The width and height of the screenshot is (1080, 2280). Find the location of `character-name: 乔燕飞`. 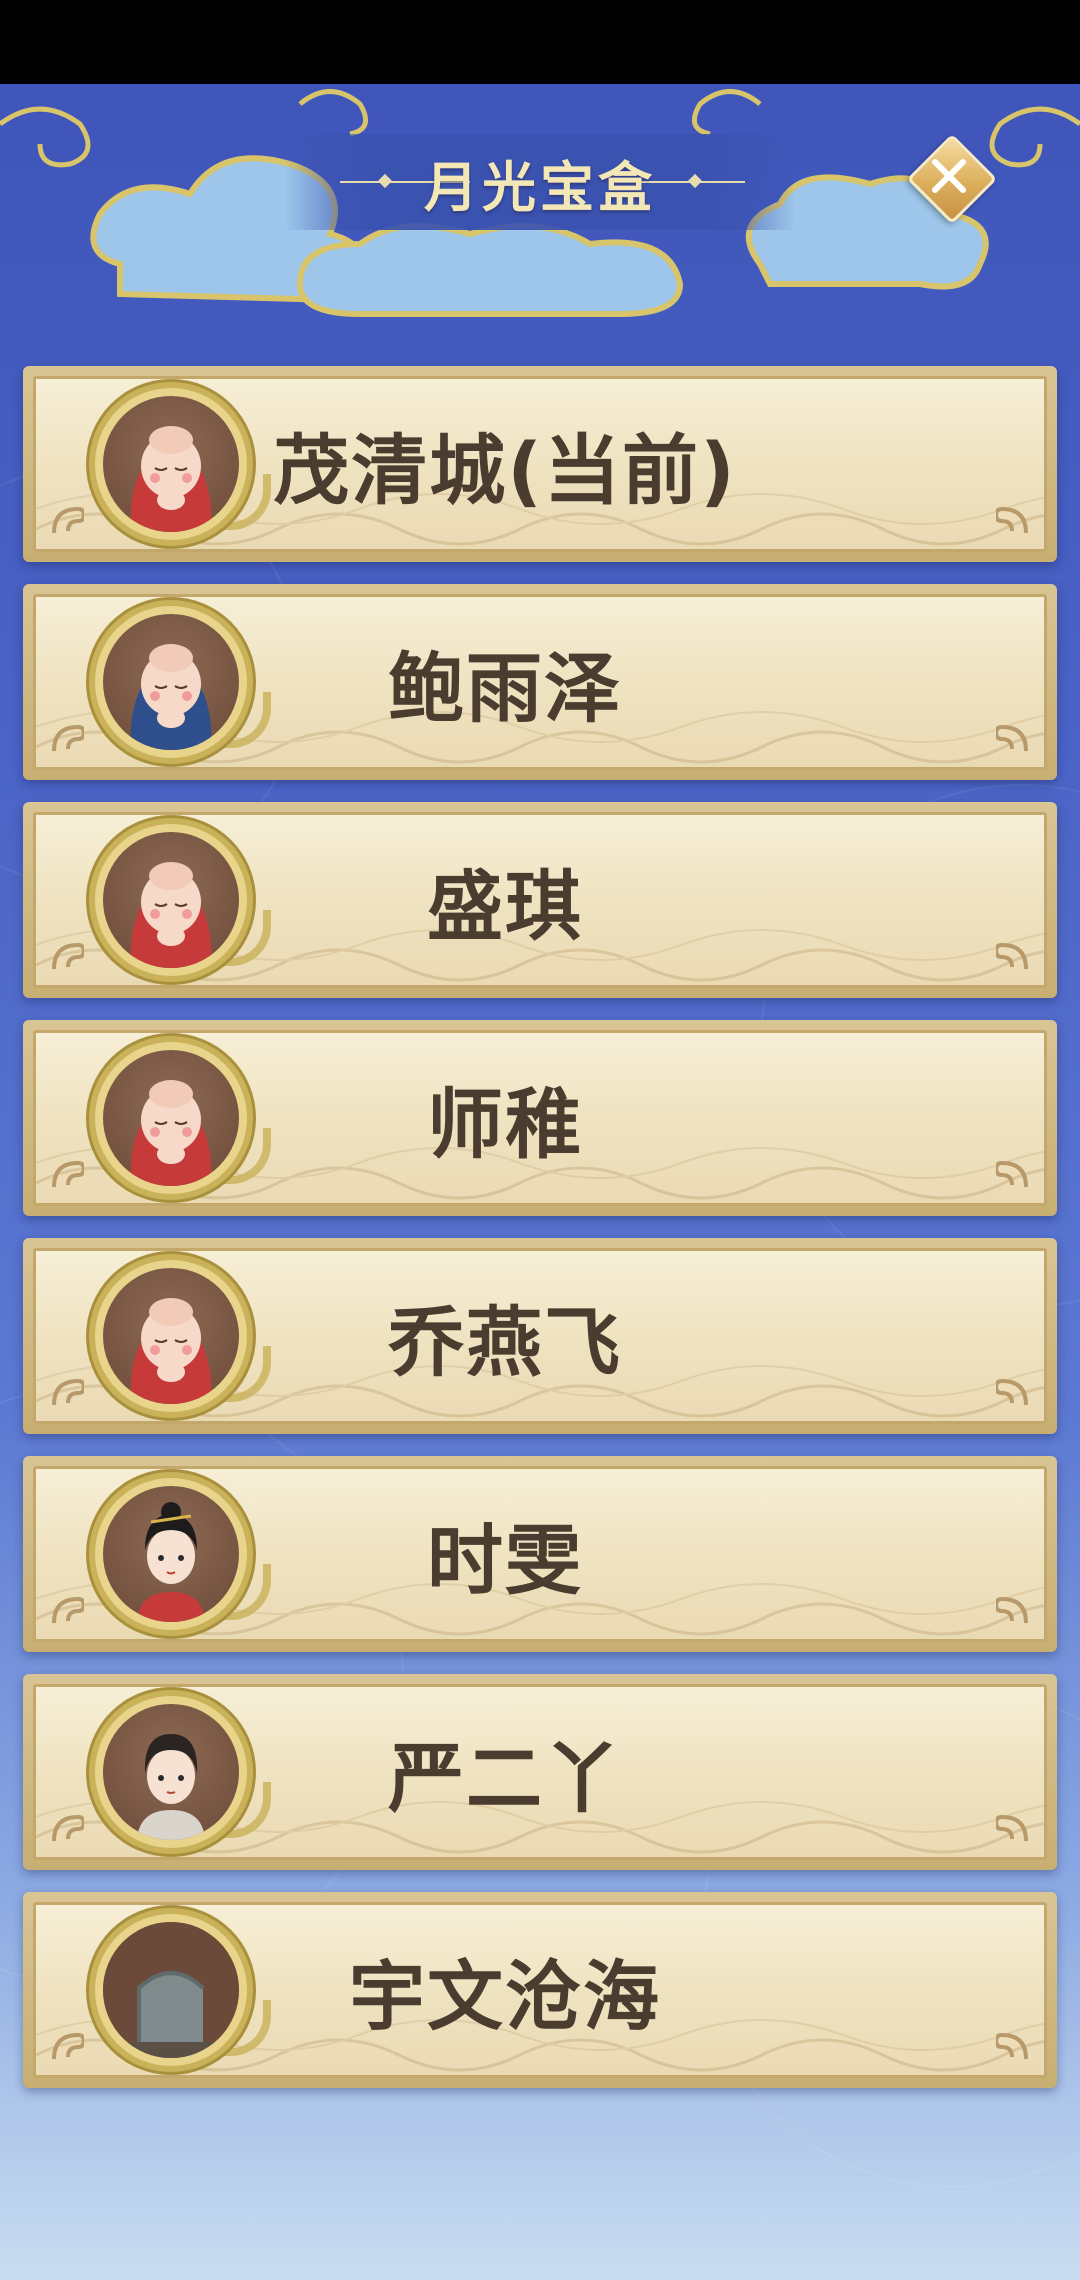

character-name: 乔燕飞 is located at coordinates (505, 1342).